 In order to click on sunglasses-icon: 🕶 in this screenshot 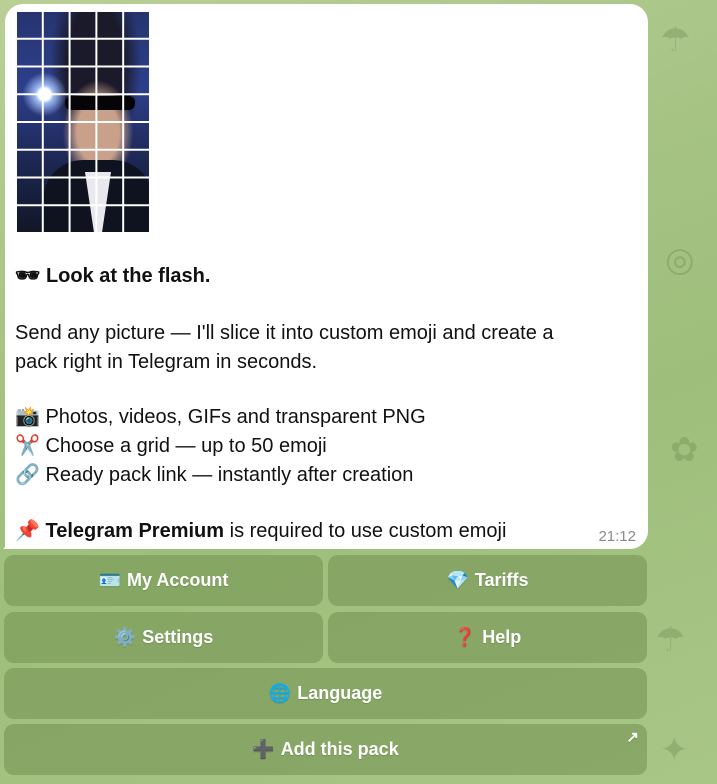, I will do `click(28, 276)`.